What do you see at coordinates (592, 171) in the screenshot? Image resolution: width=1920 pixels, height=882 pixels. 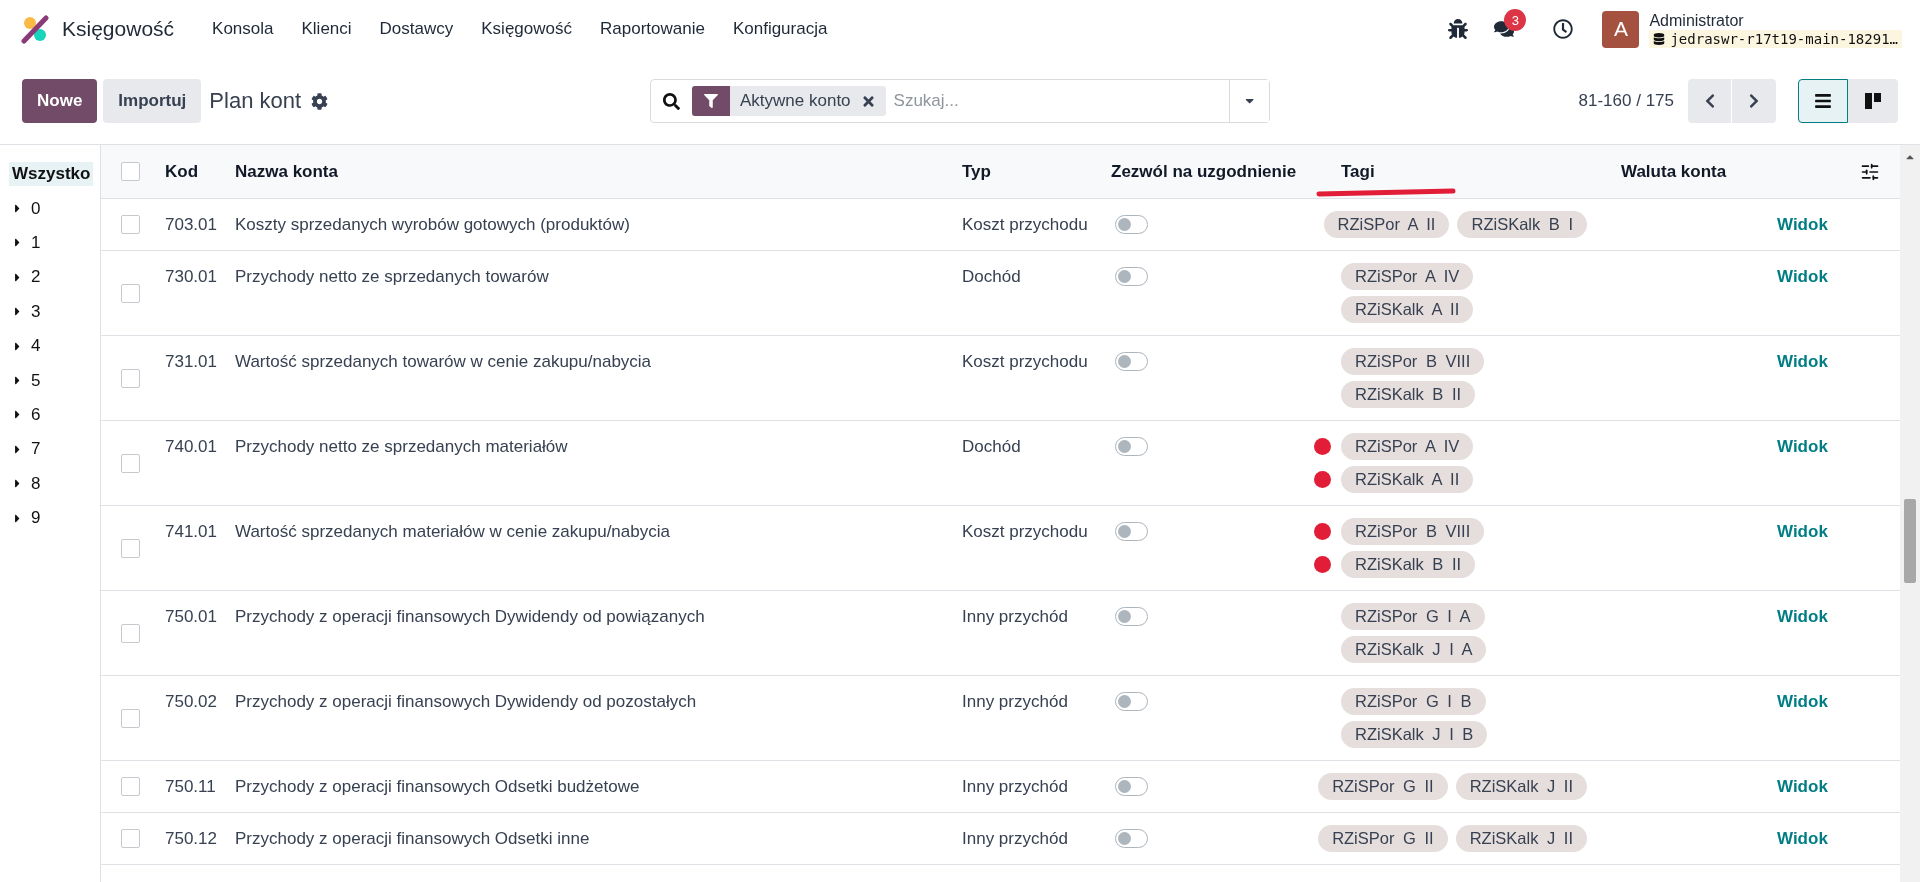 I see `column-header: Nazwa konta` at bounding box center [592, 171].